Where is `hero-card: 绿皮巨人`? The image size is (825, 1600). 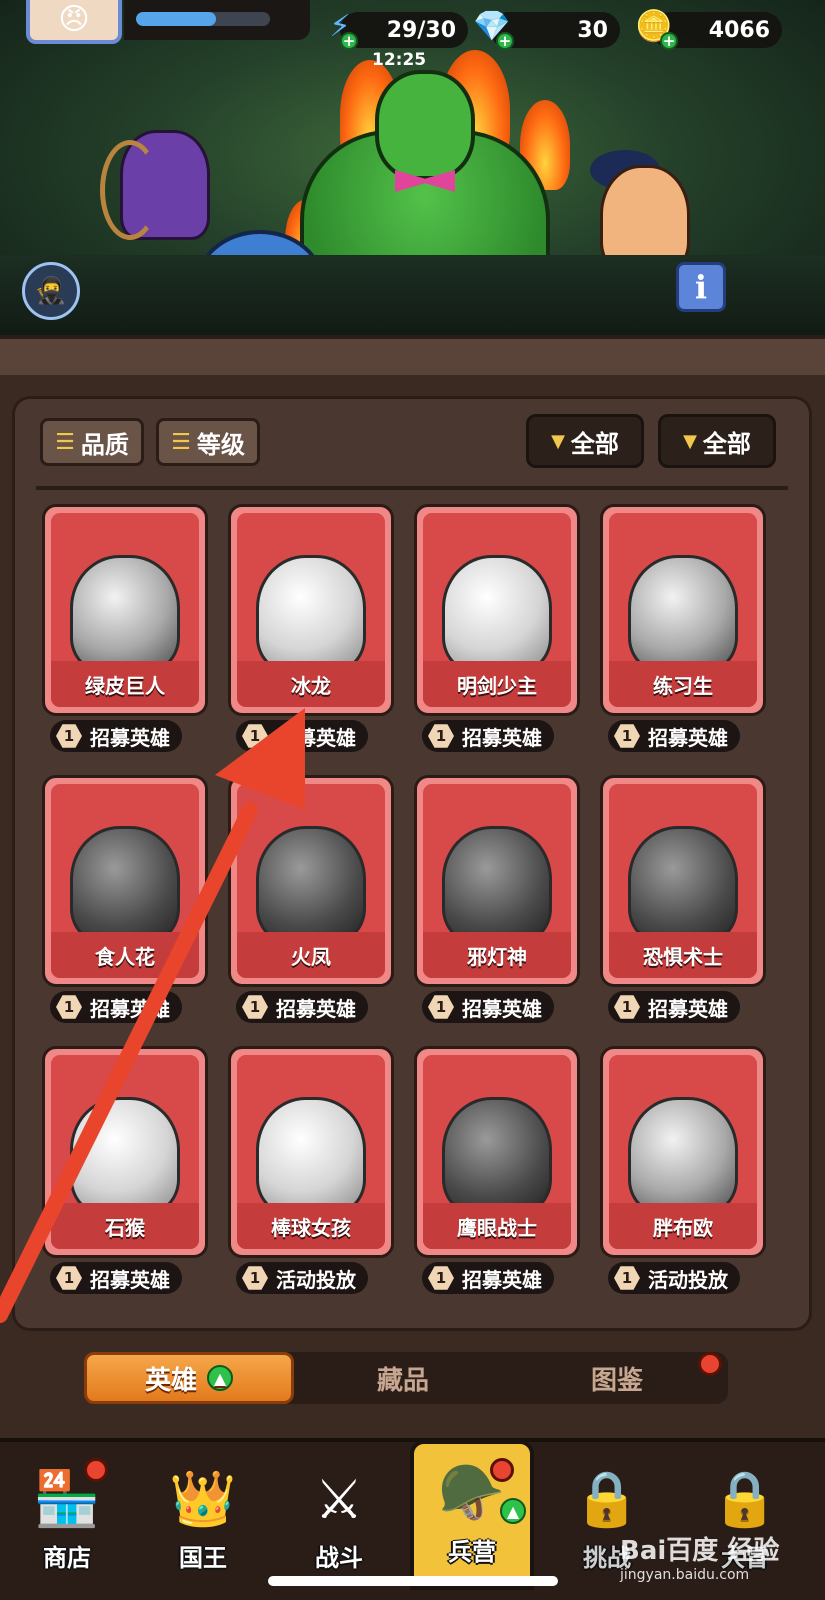 hero-card: 绿皮巨人 is located at coordinates (125, 610).